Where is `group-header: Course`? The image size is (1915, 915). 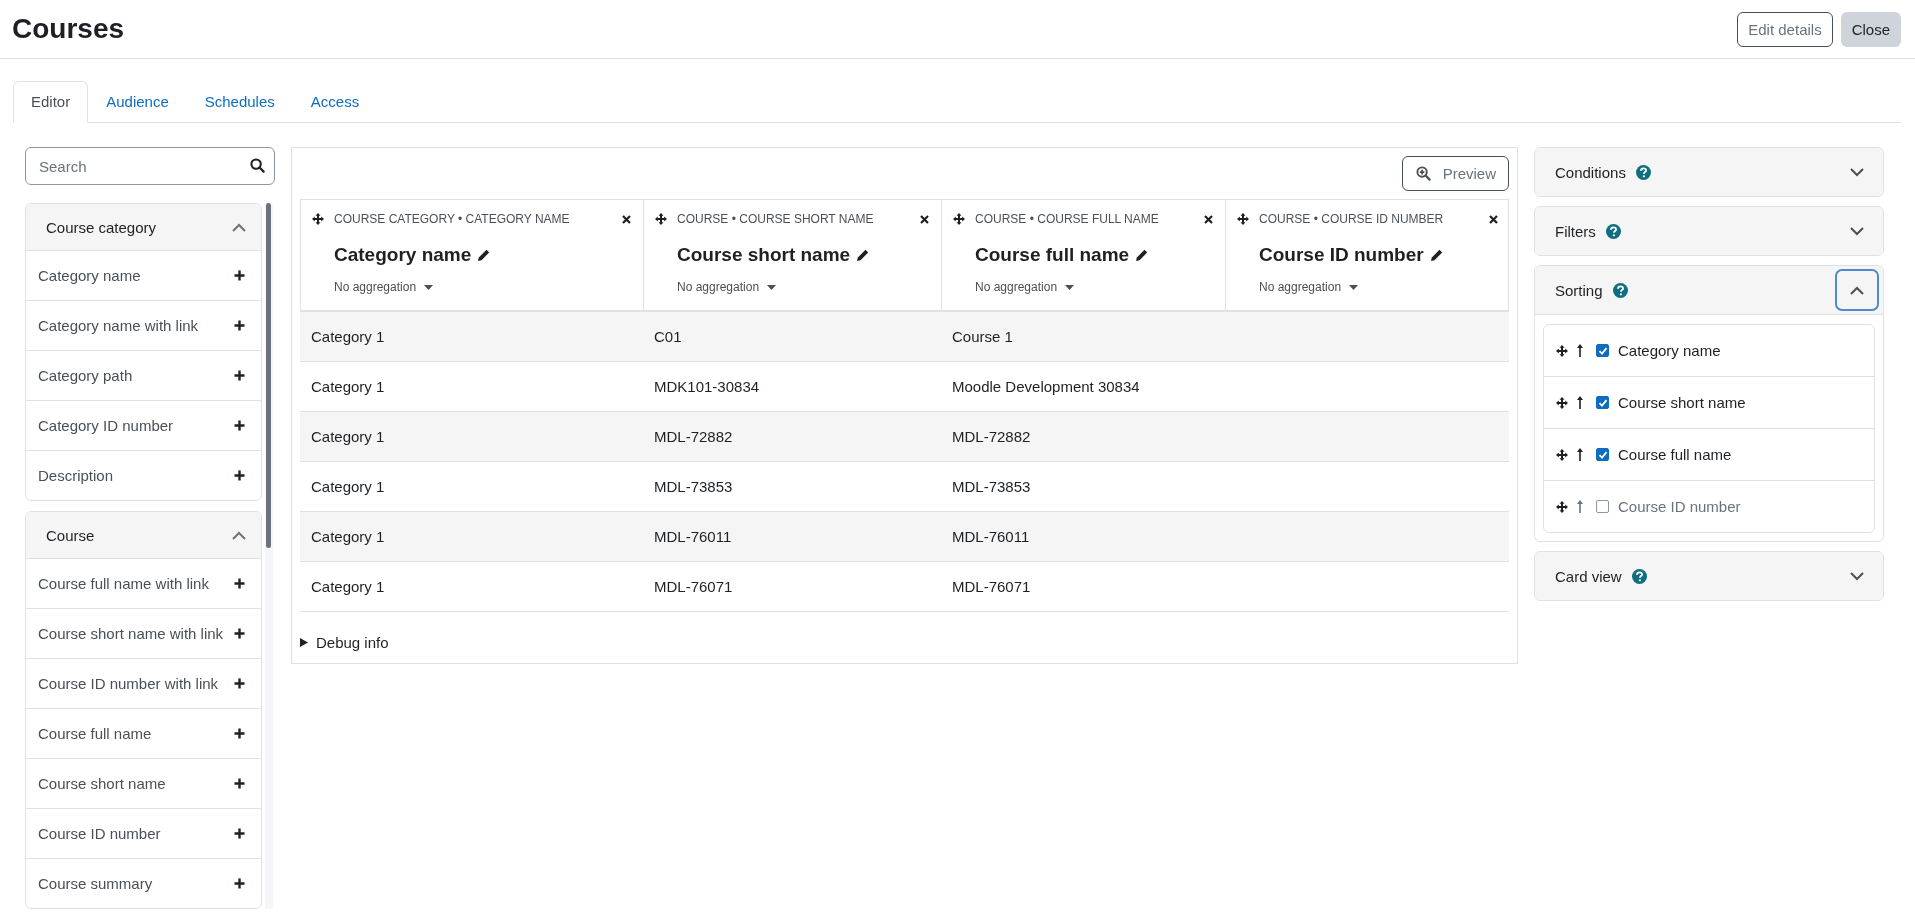 group-header: Course is located at coordinates (143, 535).